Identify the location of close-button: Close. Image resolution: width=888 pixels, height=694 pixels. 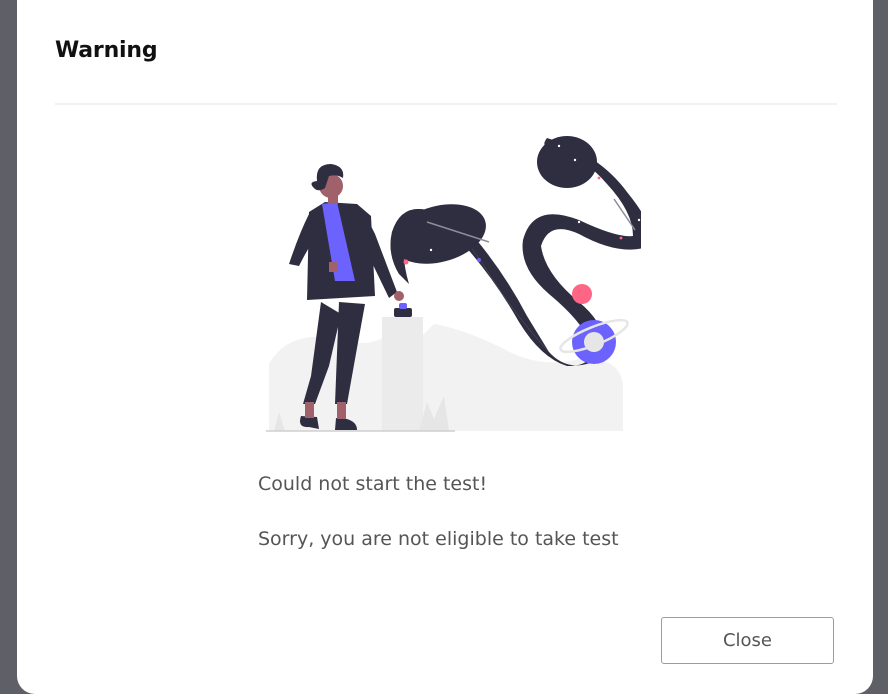
(747, 640).